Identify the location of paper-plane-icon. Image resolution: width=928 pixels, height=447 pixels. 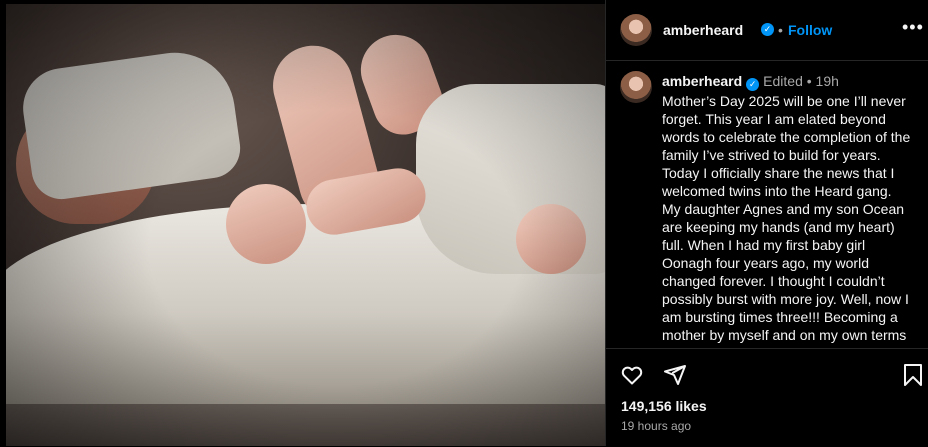
(675, 377).